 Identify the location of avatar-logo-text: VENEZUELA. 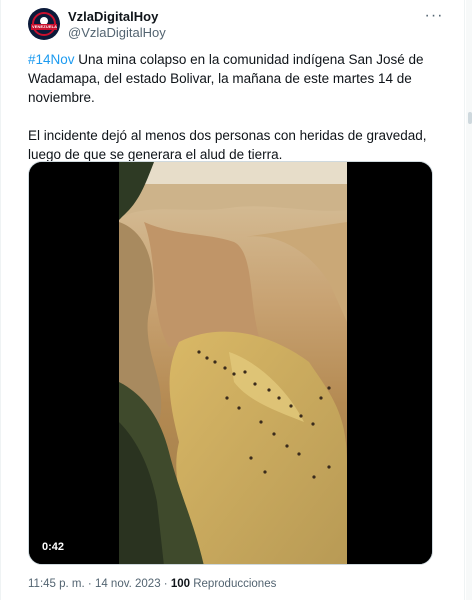
(45, 26).